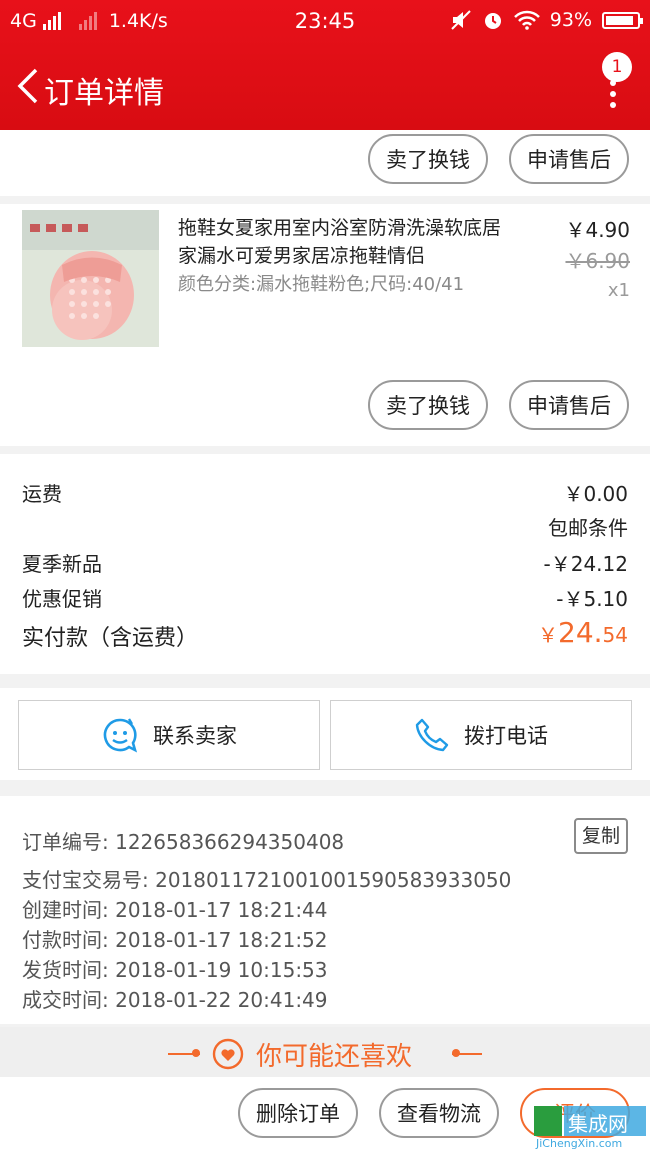 This screenshot has width=650, height=1155. Describe the element at coordinates (597, 261) in the screenshot. I see `original-price: ￥6.90` at that location.